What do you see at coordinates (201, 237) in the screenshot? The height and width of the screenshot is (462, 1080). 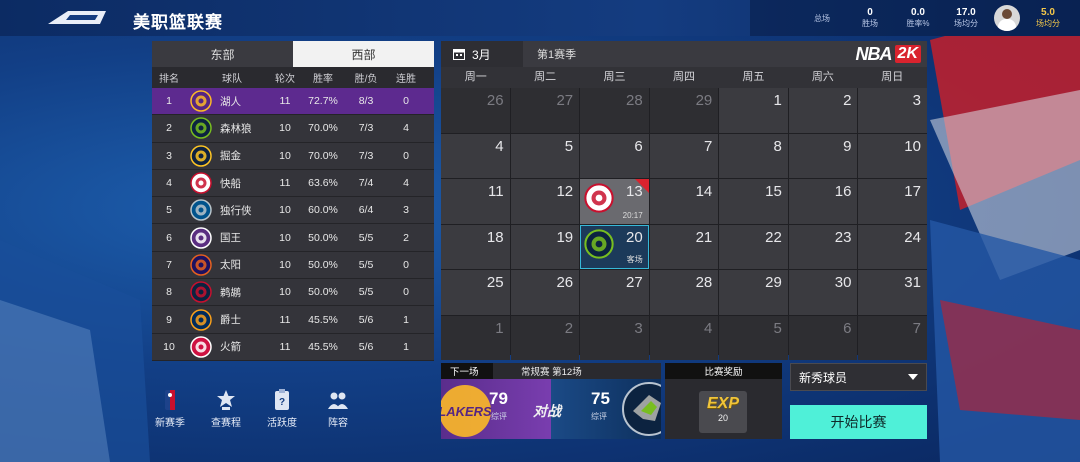 I see `sac-logo-icon` at bounding box center [201, 237].